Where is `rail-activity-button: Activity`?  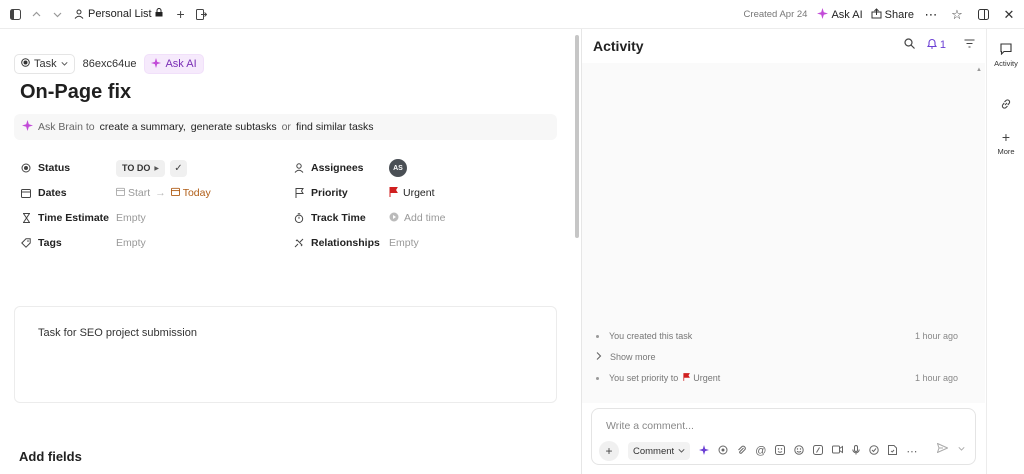
rail-activity-button: Activity is located at coordinates (1005, 55).